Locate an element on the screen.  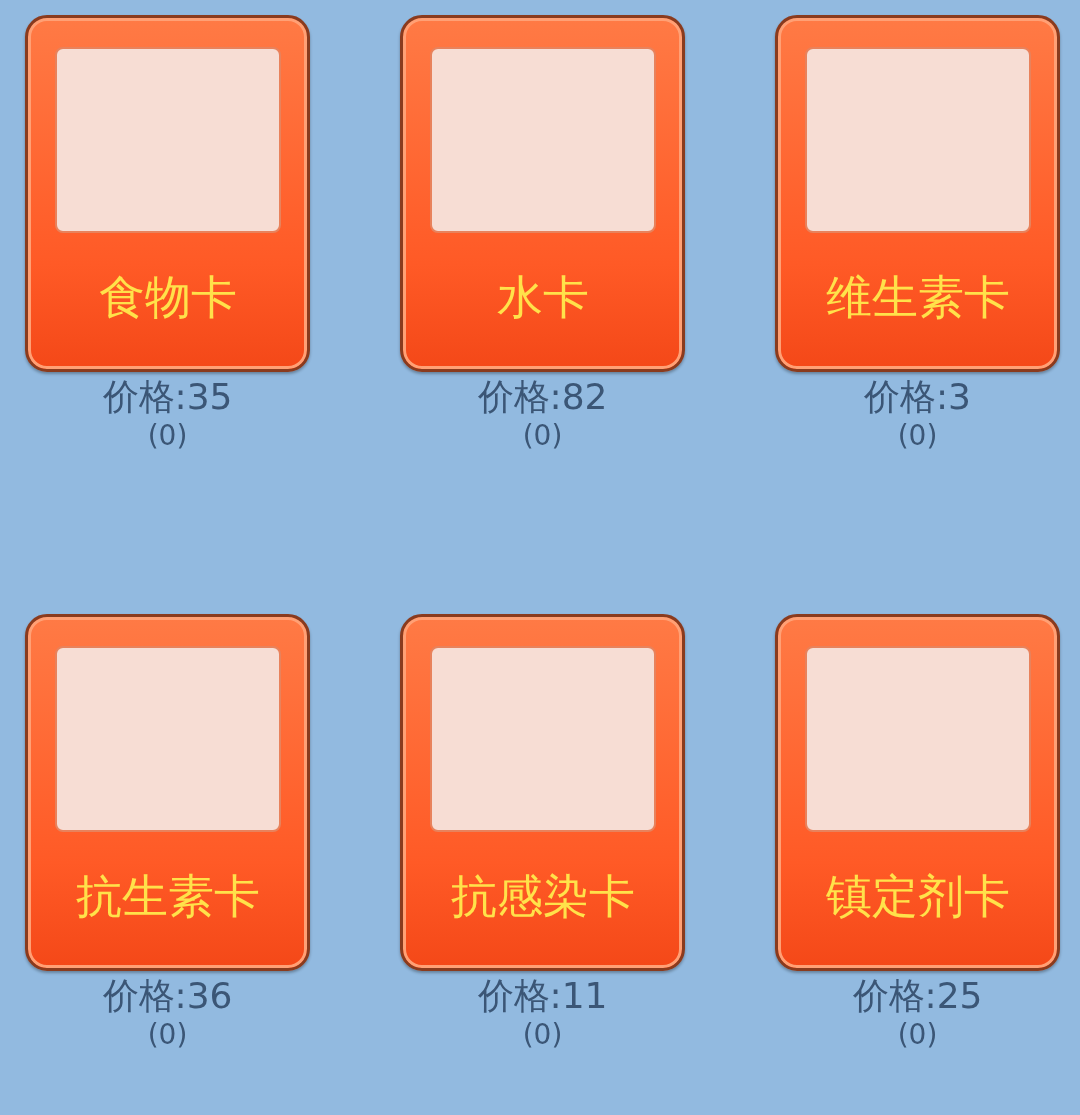
card-title: 抗感染卡 is located at coordinates (542, 896).